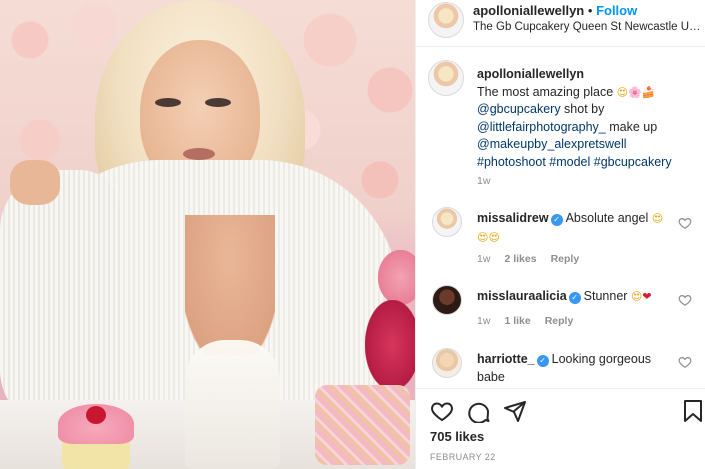 Image resolution: width=705 pixels, height=469 pixels. What do you see at coordinates (577, 228) in the screenshot?
I see `comment-text: missalidrew ✓ Absolute angel 😍 😍😍` at bounding box center [577, 228].